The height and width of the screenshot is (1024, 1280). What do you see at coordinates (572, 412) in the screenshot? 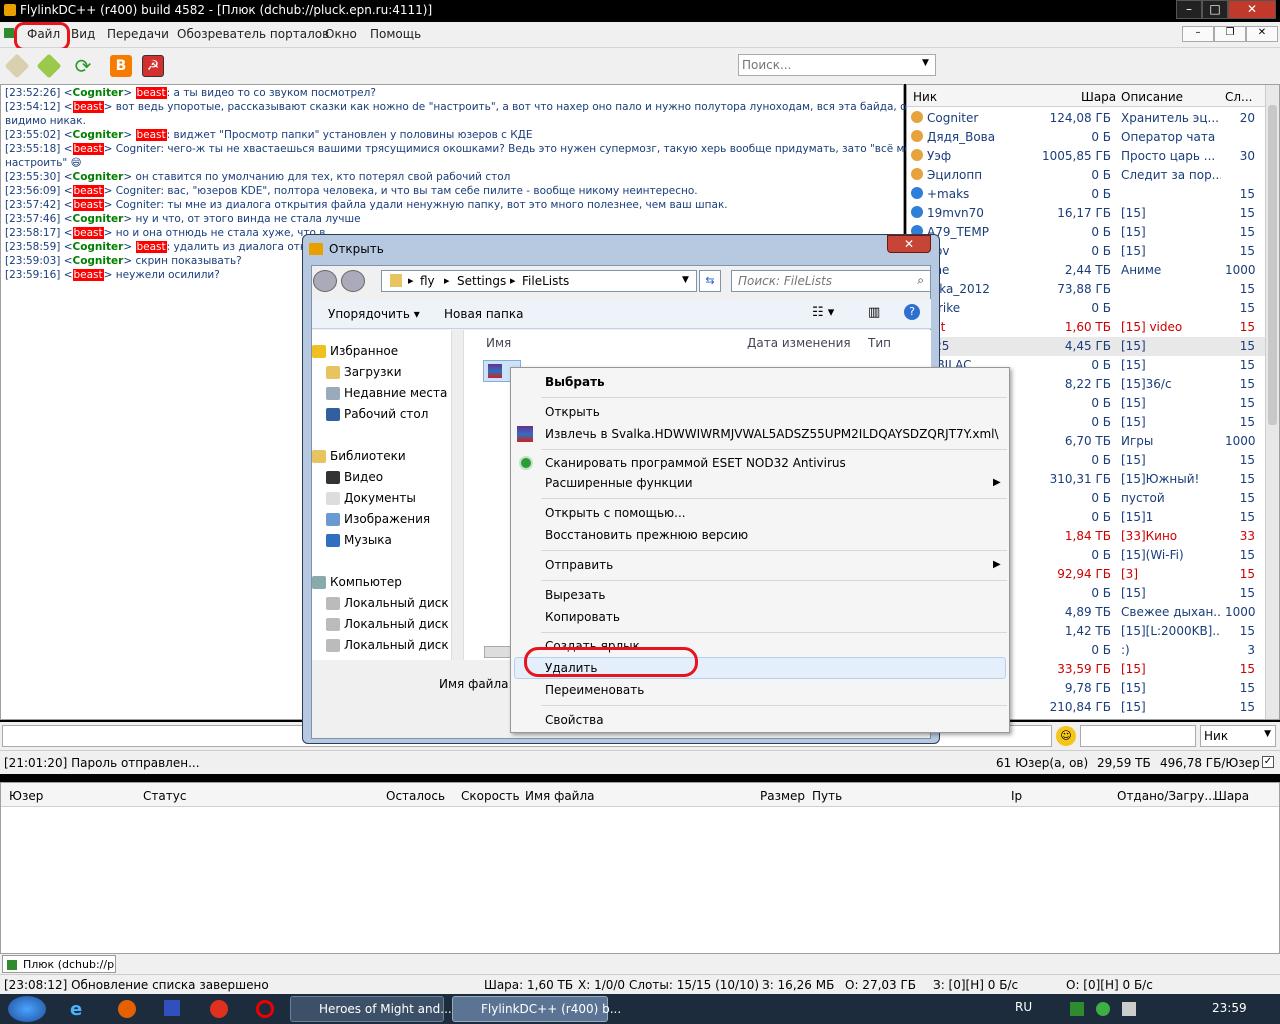
I see `menu-open: Открыть` at bounding box center [572, 412].